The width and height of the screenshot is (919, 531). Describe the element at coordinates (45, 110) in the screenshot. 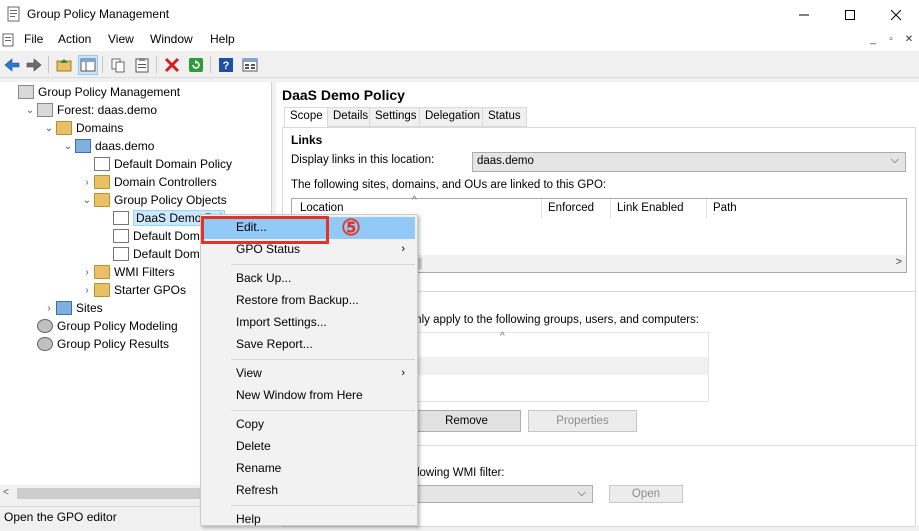

I see `forest-icon` at that location.